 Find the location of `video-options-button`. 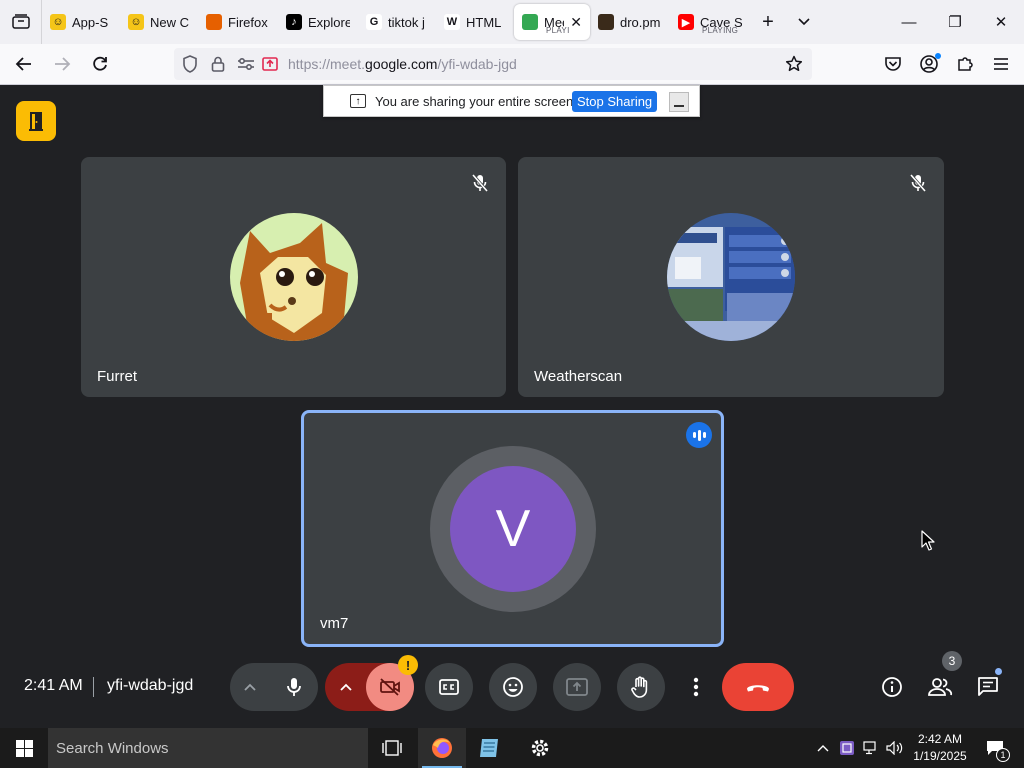

video-options-button is located at coordinates (345, 687).